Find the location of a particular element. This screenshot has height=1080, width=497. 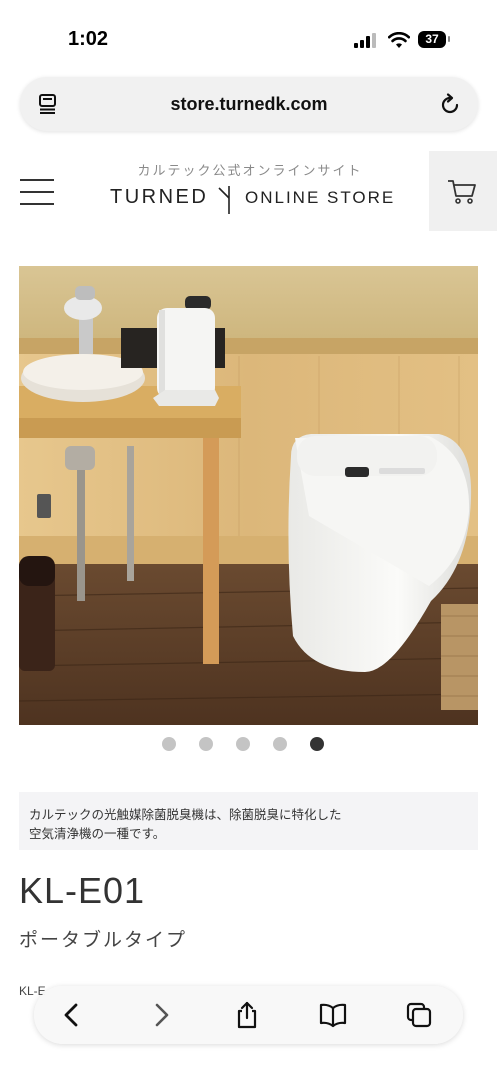

bookmarks-icon is located at coordinates (333, 1015).